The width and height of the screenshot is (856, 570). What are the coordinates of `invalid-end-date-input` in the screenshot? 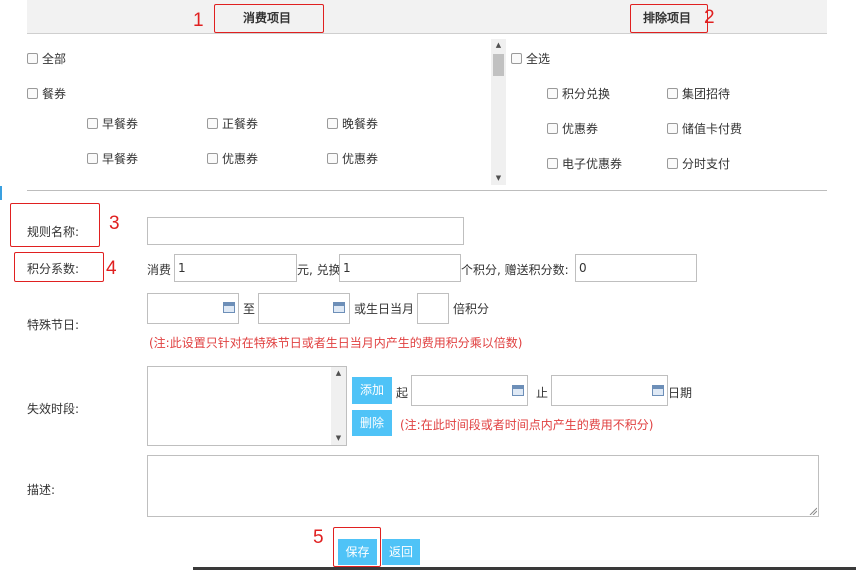 It's located at (609, 390).